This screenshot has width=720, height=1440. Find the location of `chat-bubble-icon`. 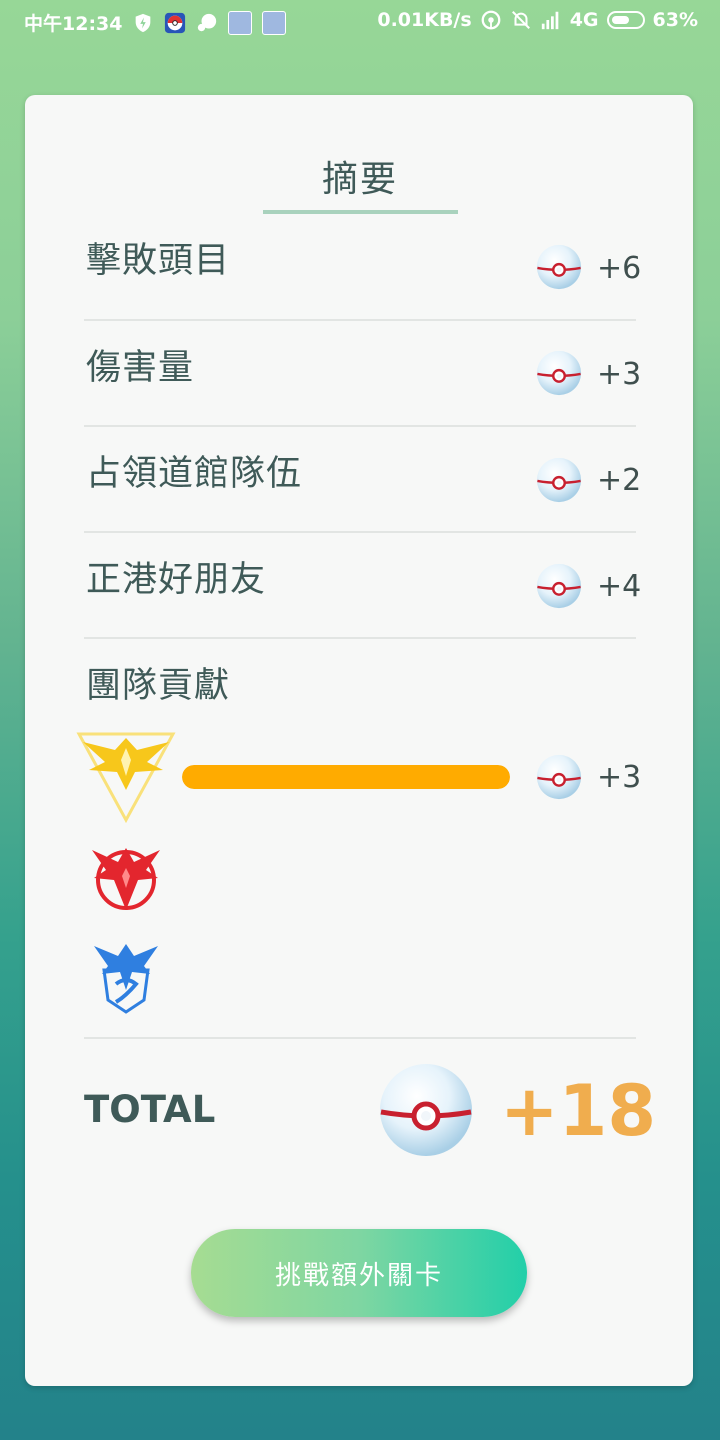

chat-bubble-icon is located at coordinates (207, 22).